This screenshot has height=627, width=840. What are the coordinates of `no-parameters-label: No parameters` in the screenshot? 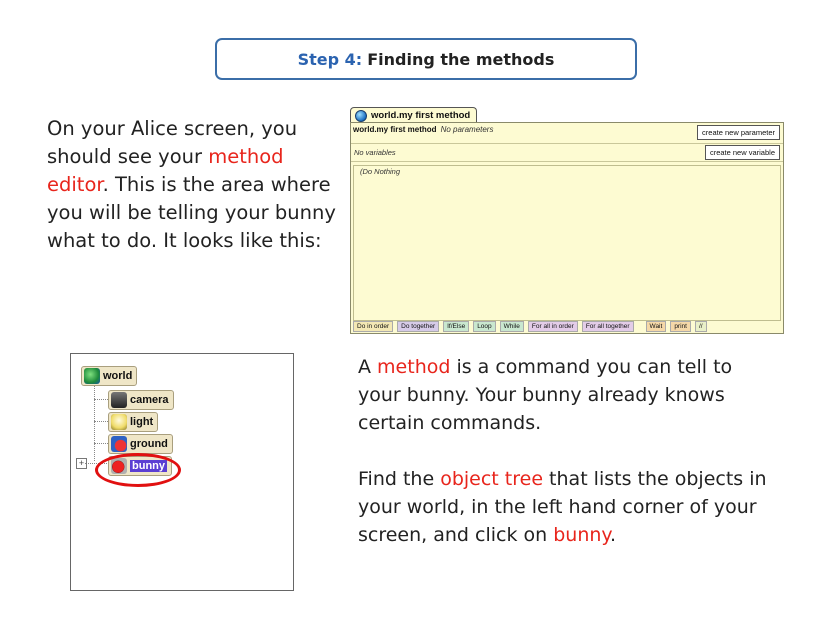 It's located at (467, 129).